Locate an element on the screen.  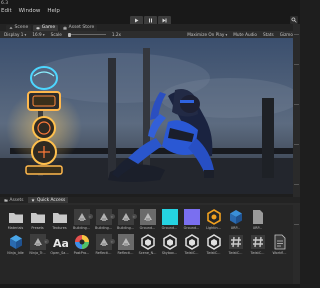
maximize-dropdown: Maximize On Play is located at coordinates (207, 34).